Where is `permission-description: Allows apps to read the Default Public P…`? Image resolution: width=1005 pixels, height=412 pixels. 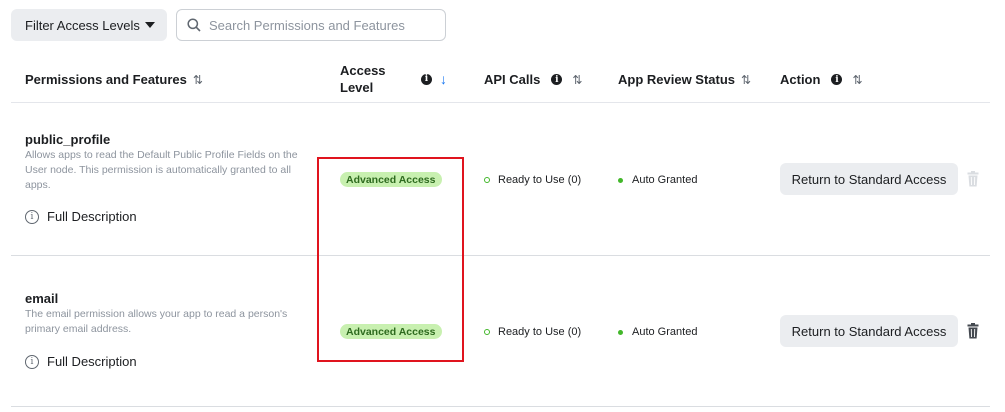 permission-description: Allows apps to read the Default Public P… is located at coordinates (161, 170).